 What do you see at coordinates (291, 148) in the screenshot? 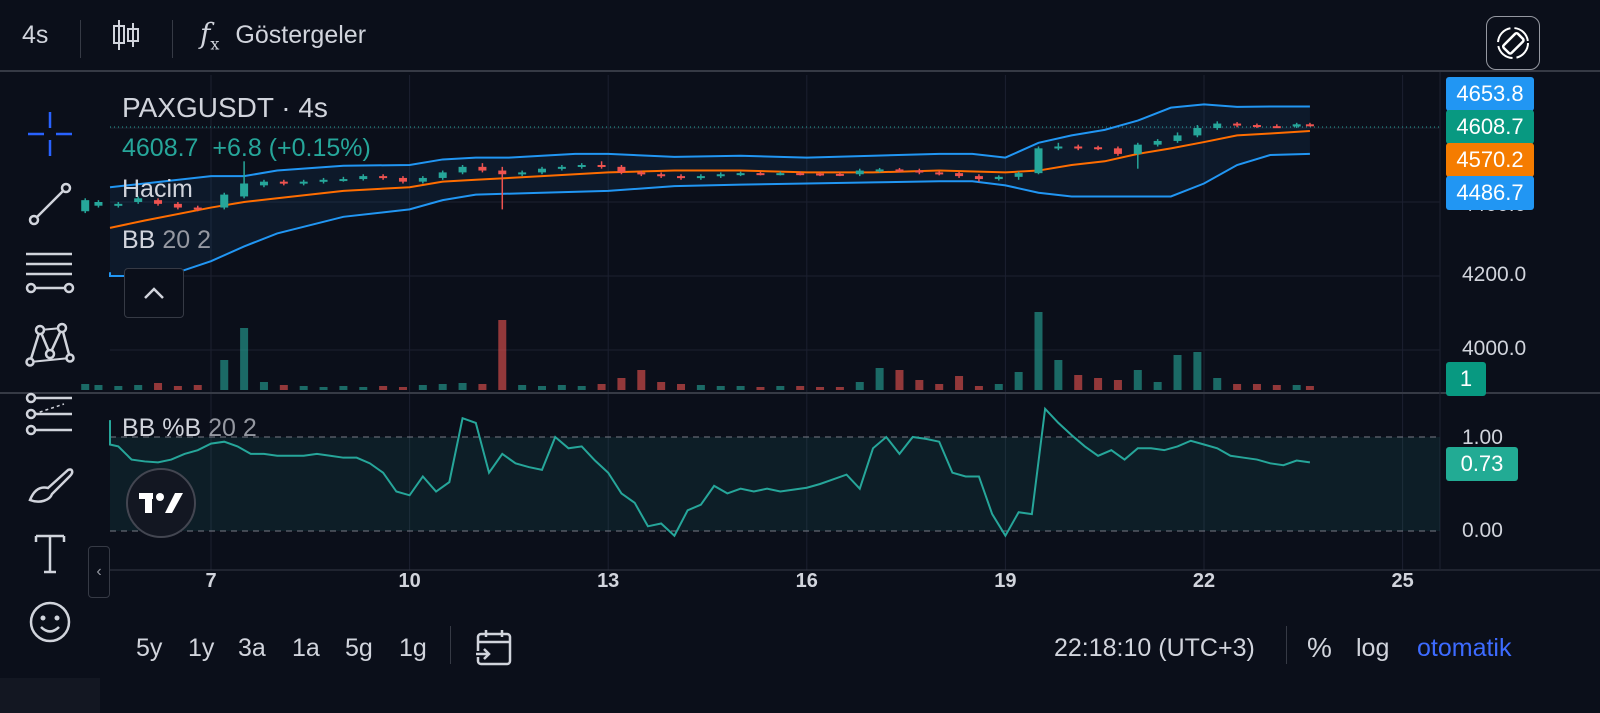
I see `change-value: +6.8 (+0.15%)` at bounding box center [291, 148].